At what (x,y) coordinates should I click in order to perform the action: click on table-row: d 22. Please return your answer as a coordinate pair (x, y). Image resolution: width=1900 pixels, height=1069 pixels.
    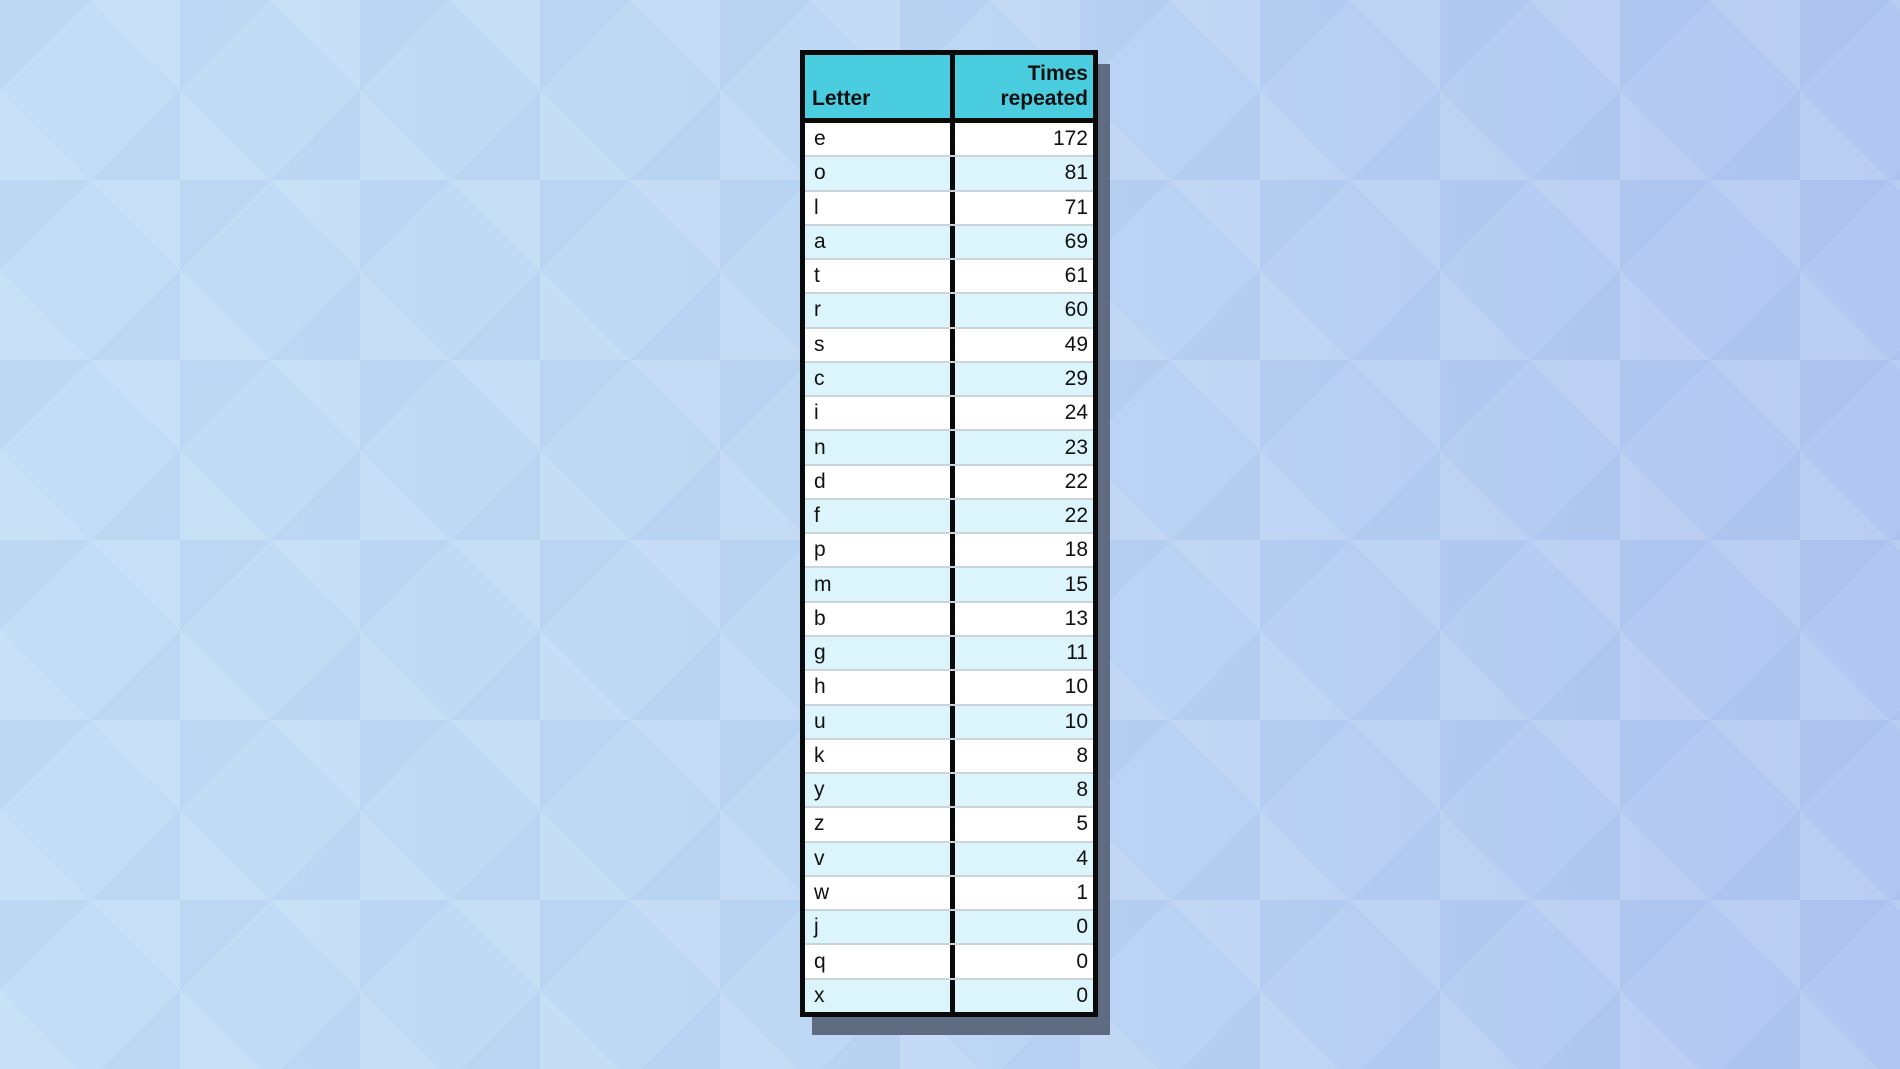
    Looking at the image, I should click on (949, 482).